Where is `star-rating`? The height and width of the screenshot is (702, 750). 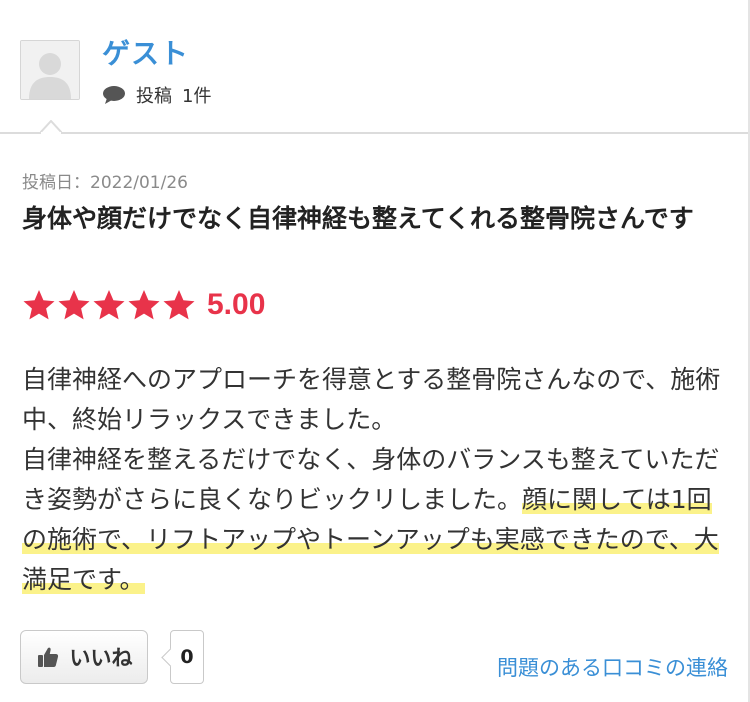 star-rating is located at coordinates (109, 305).